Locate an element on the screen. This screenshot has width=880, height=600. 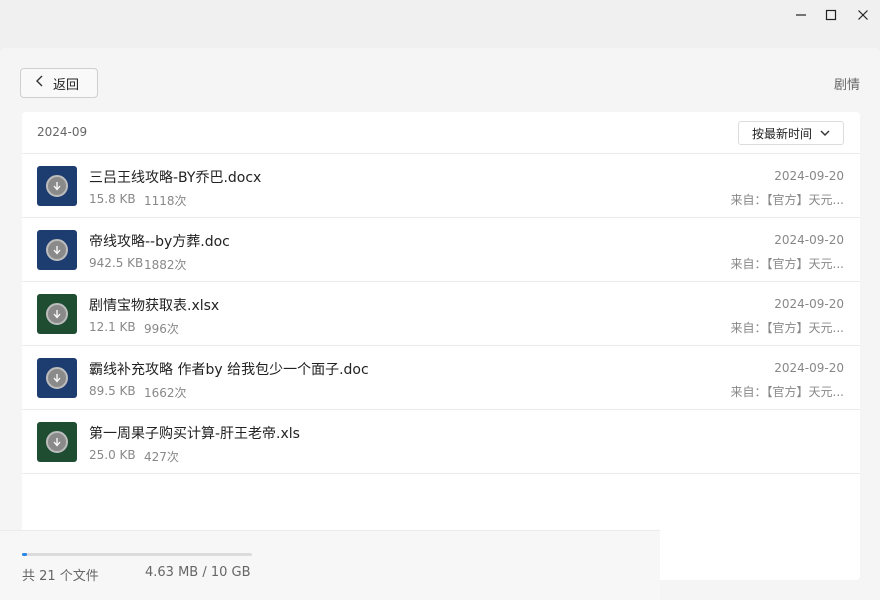
download-count: 996次 is located at coordinates (161, 329).